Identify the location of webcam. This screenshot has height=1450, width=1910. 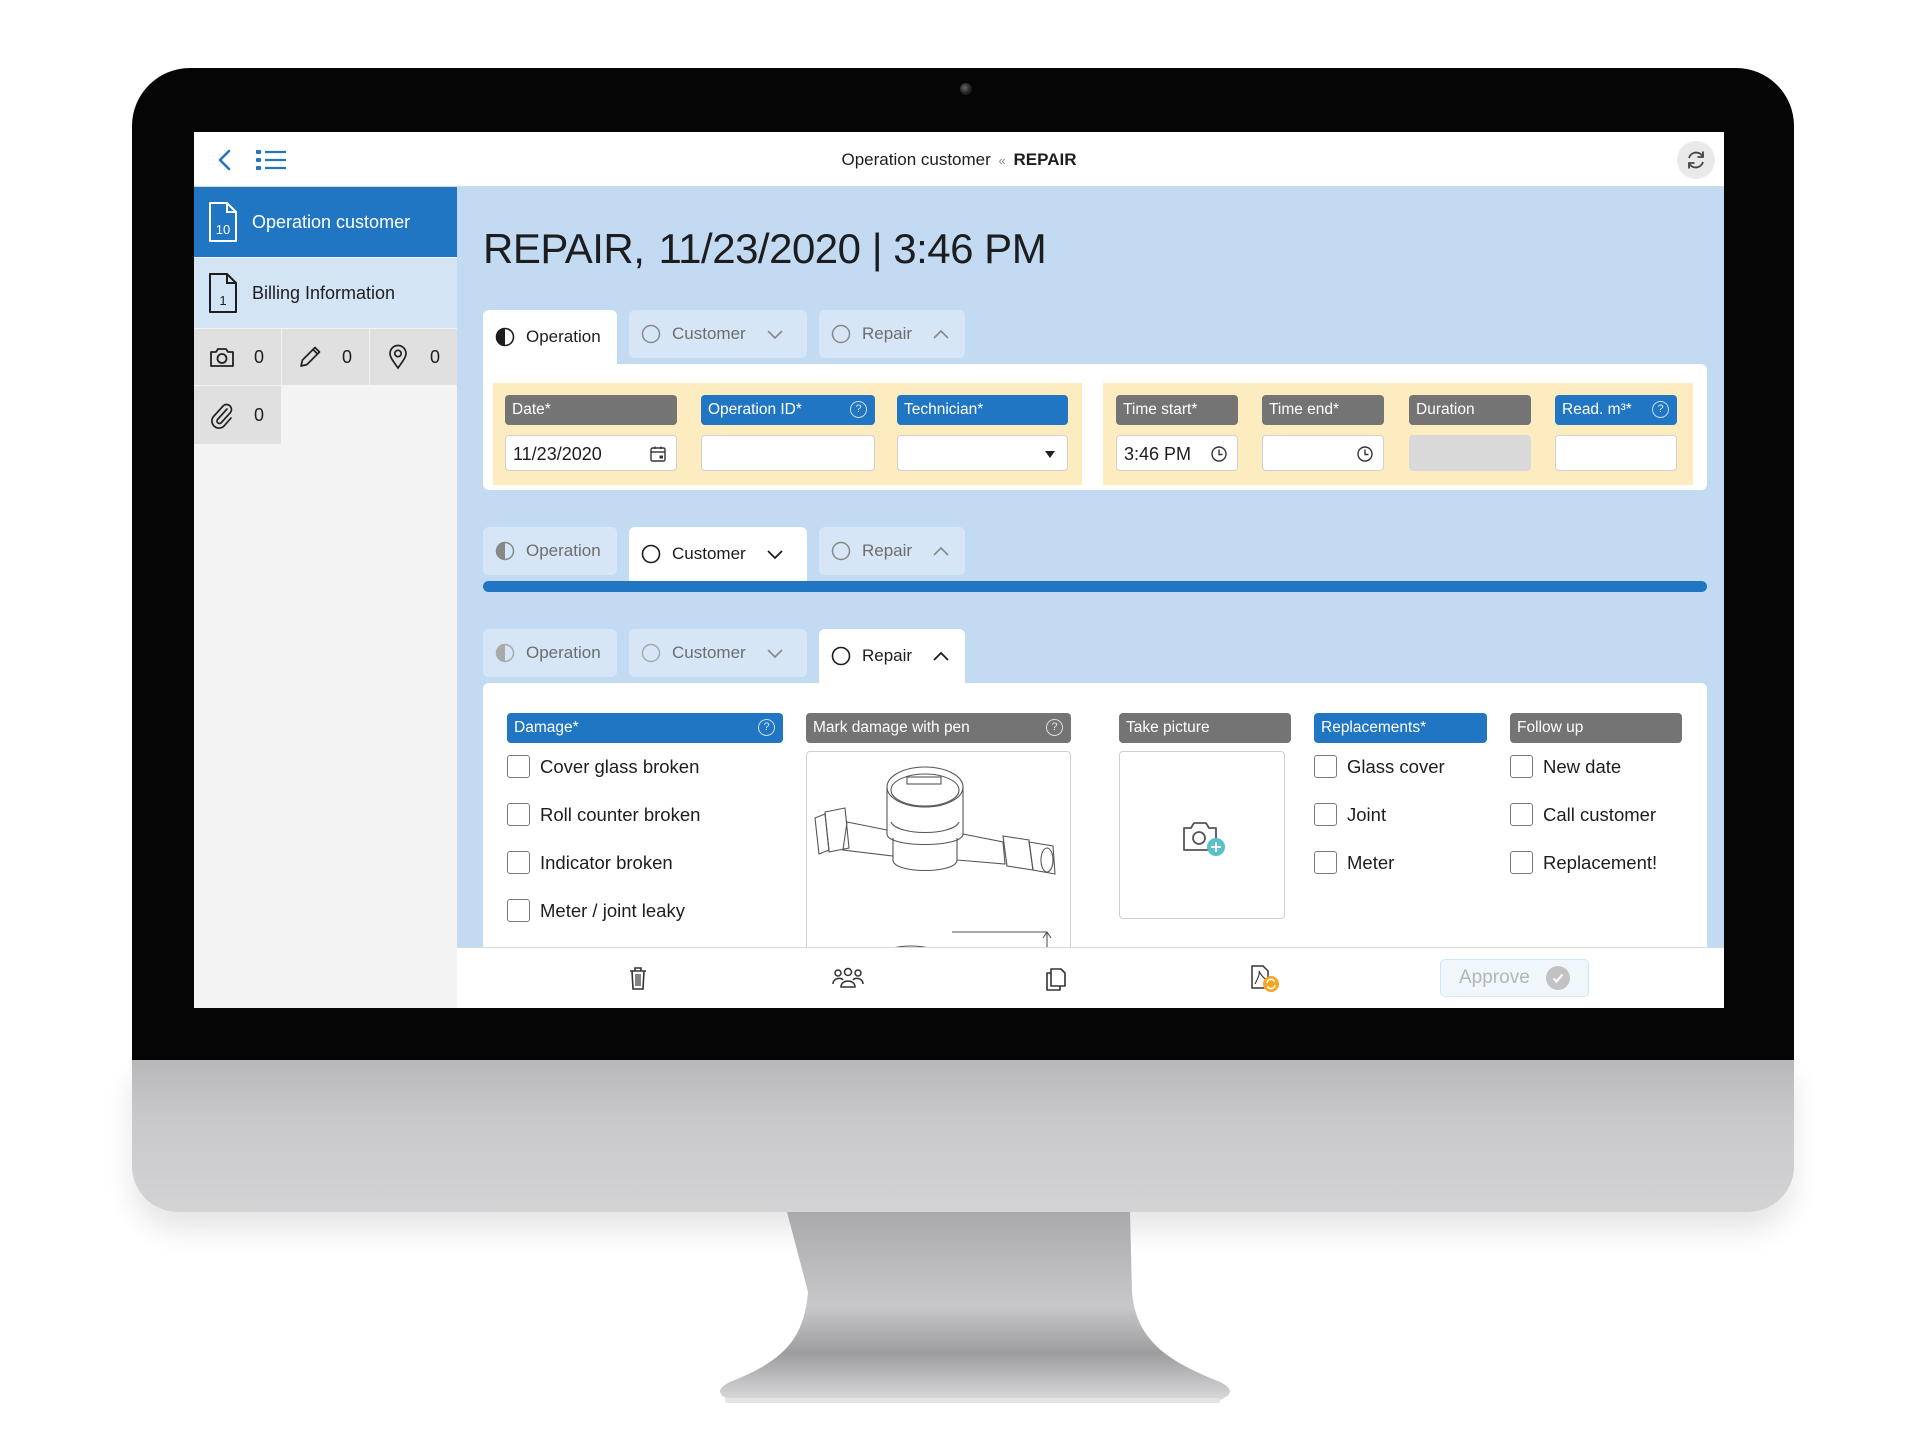
(966, 89).